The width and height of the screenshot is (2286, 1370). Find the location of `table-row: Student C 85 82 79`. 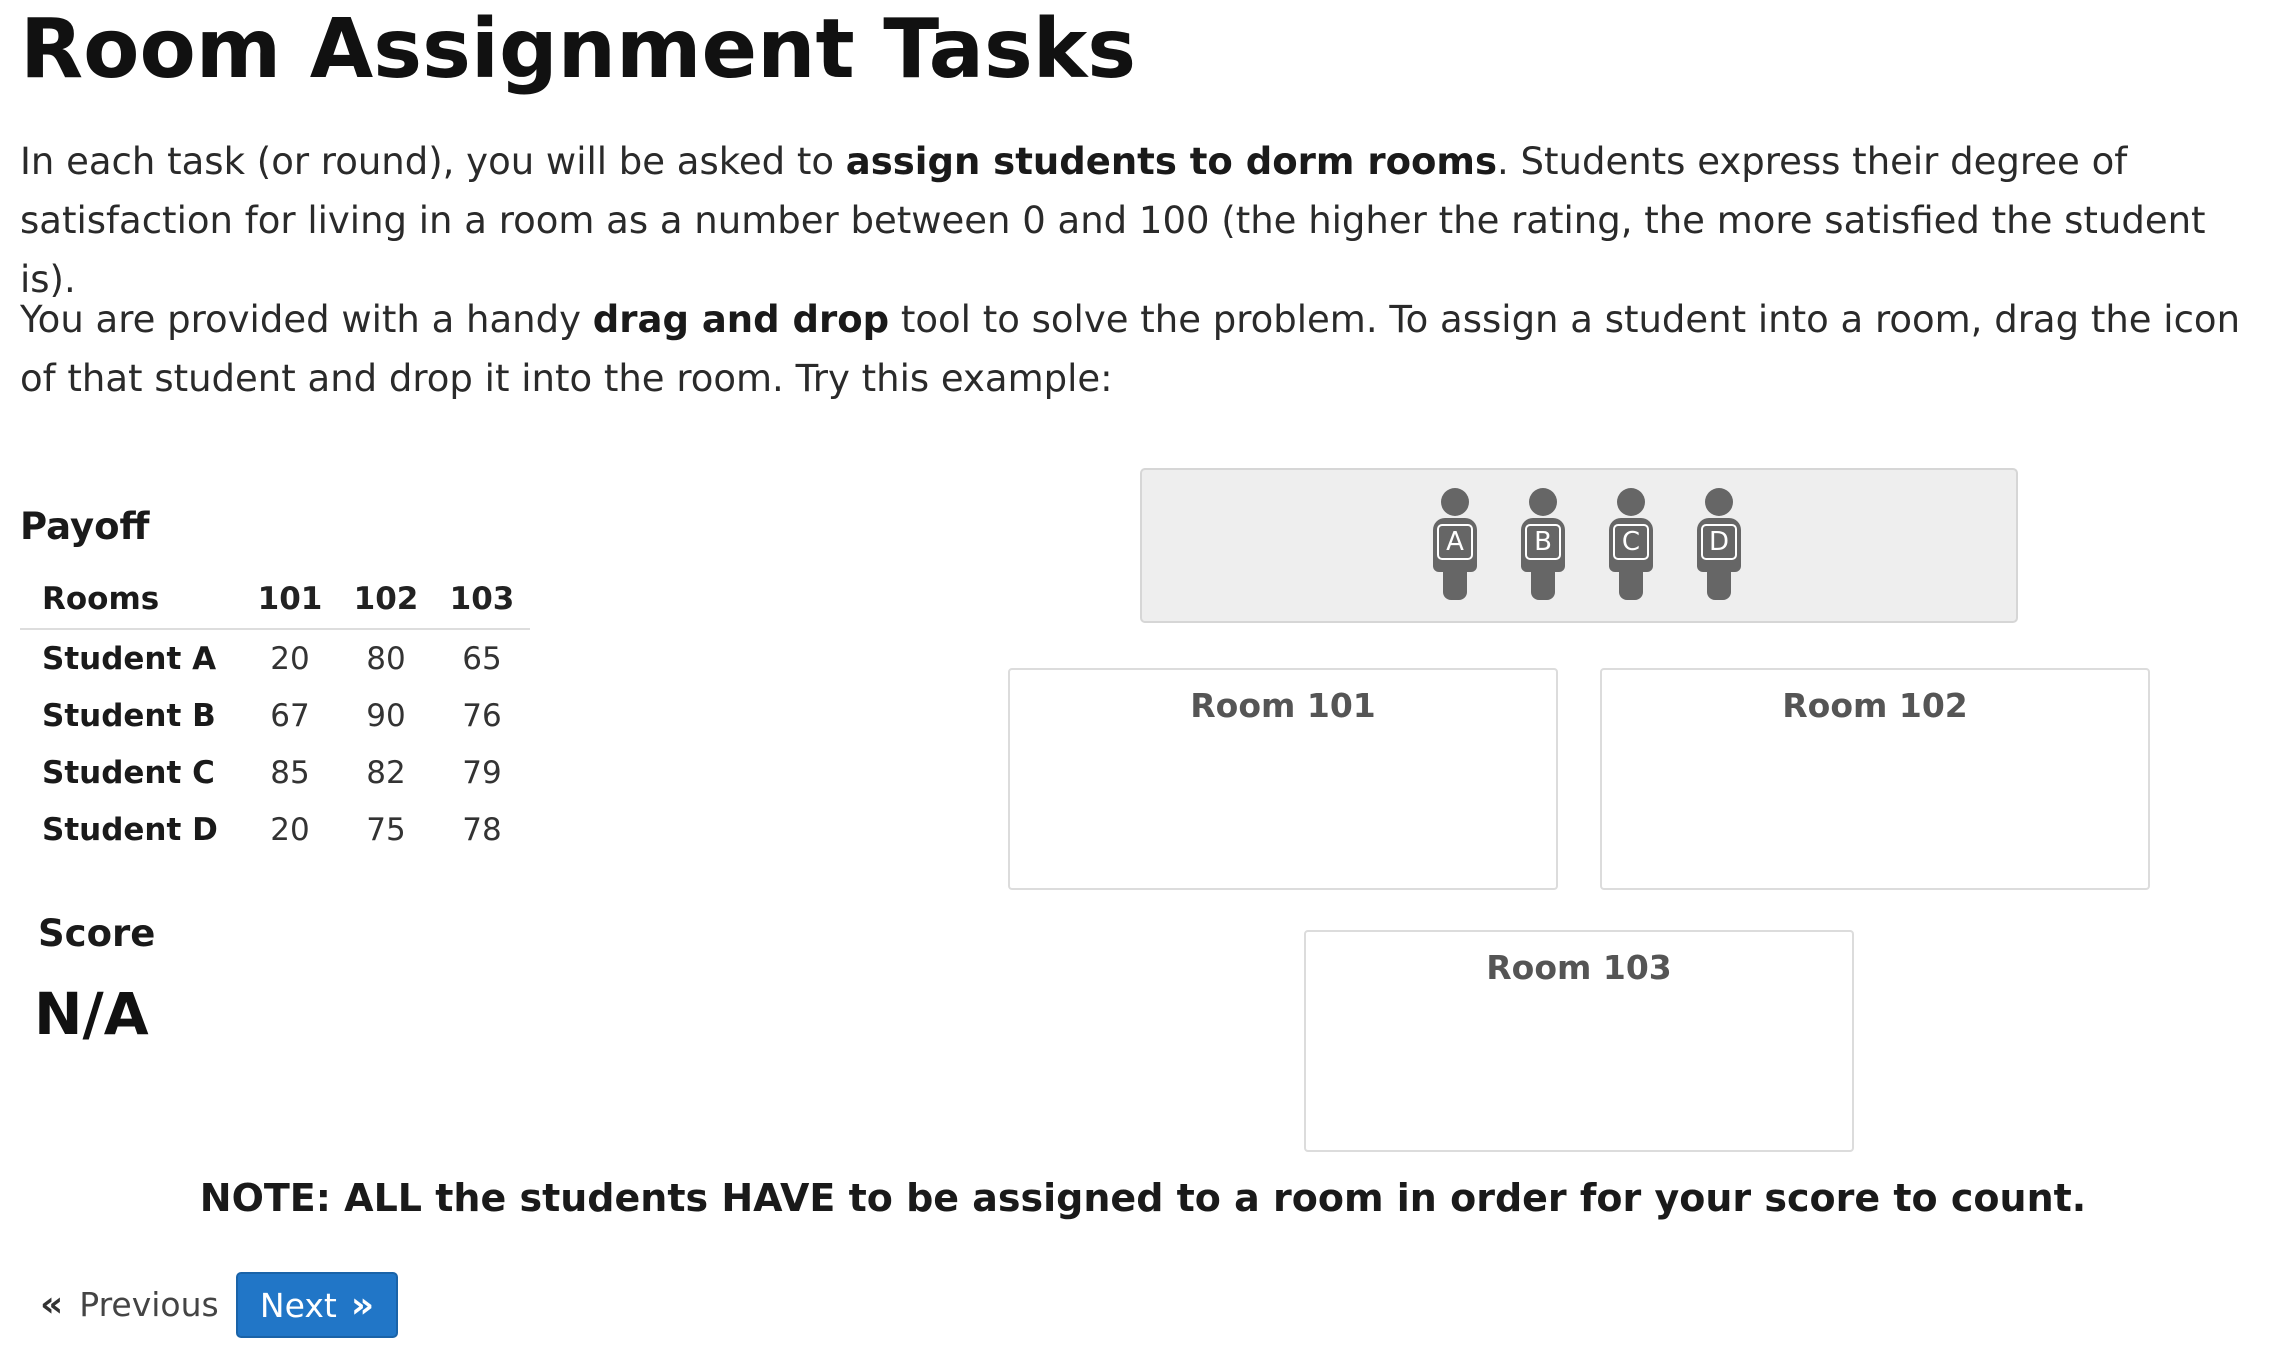

table-row: Student C 85 82 79 is located at coordinates (275, 772).